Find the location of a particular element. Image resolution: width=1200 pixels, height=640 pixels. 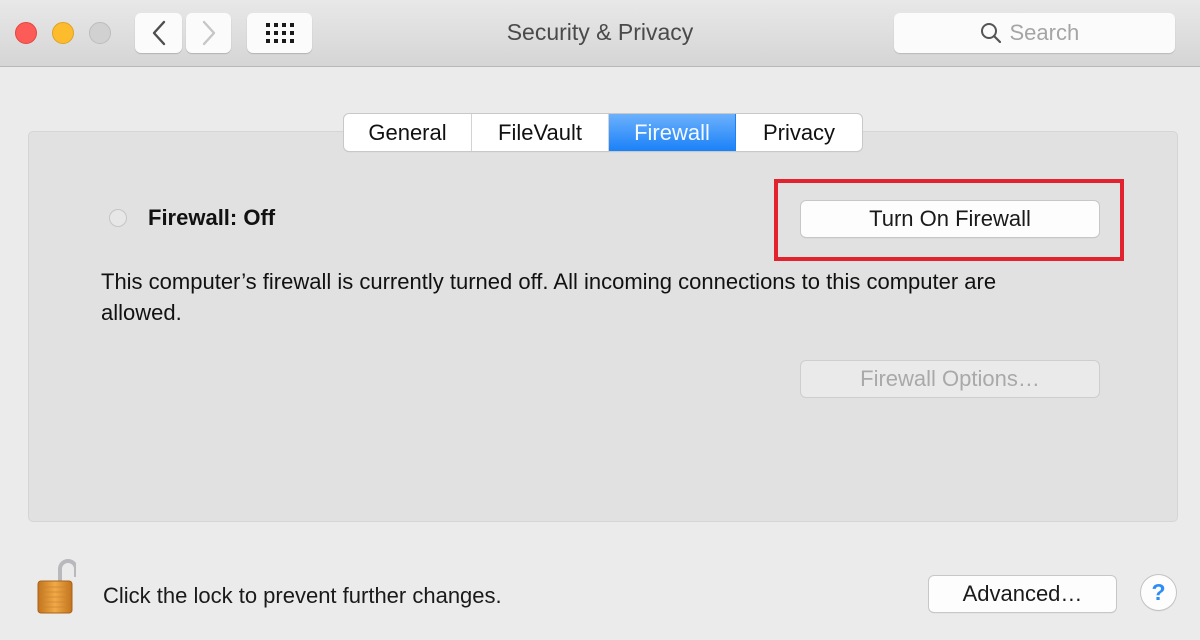

back-button is located at coordinates (158, 33).